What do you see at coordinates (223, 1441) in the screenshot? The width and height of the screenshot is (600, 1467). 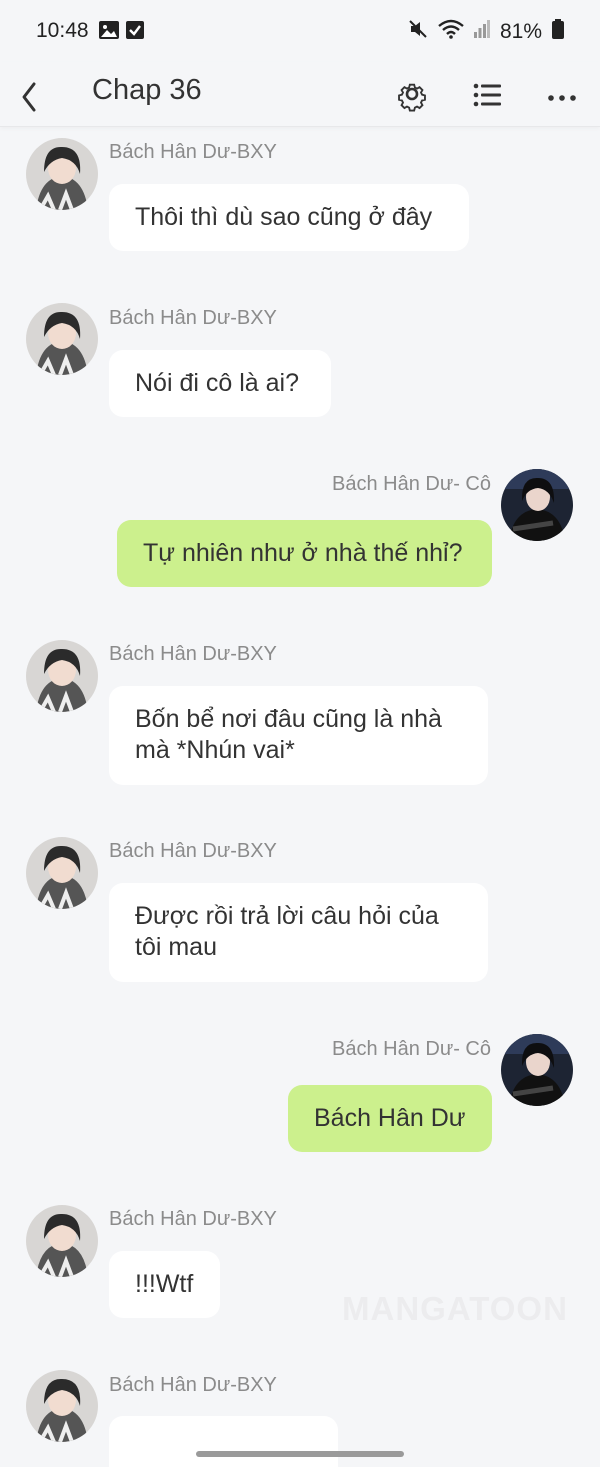 I see `message-bubble` at bounding box center [223, 1441].